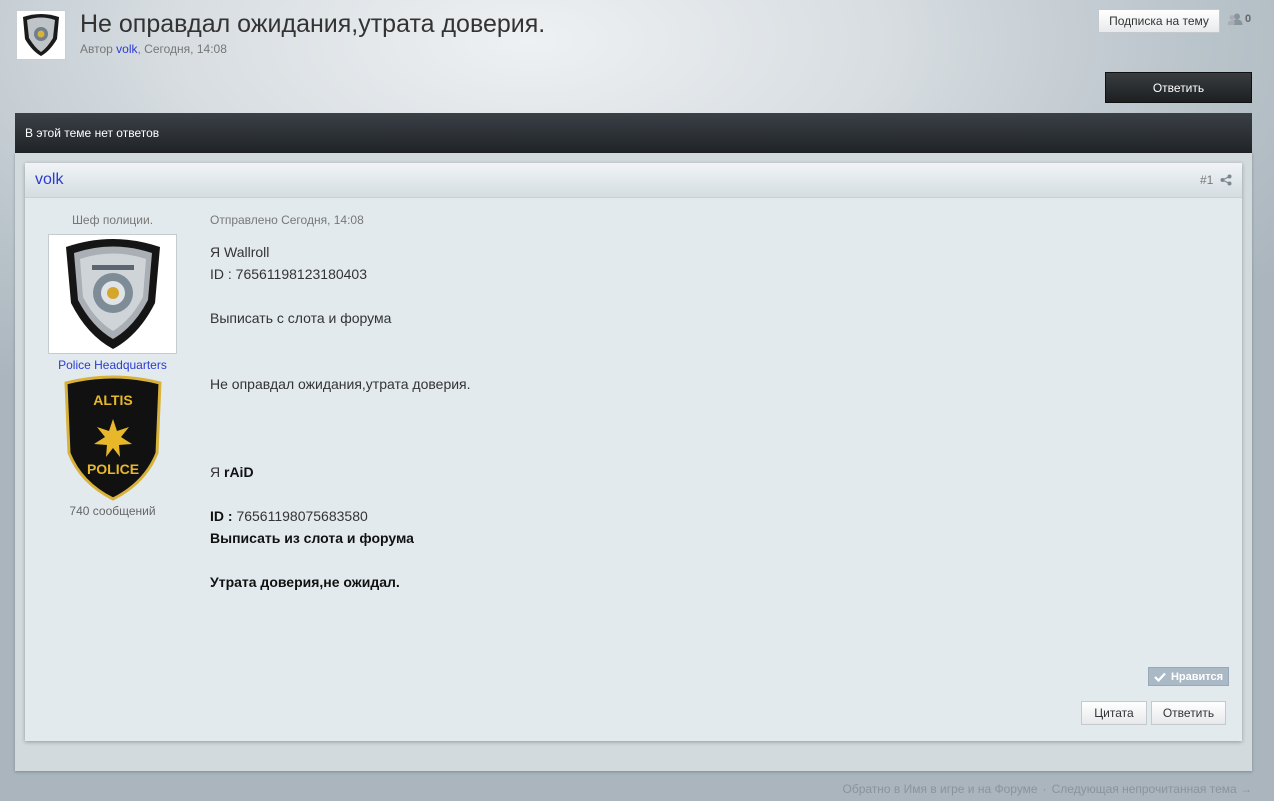 The image size is (1274, 801). What do you see at coordinates (1160, 677) in the screenshot?
I see `check-icon` at bounding box center [1160, 677].